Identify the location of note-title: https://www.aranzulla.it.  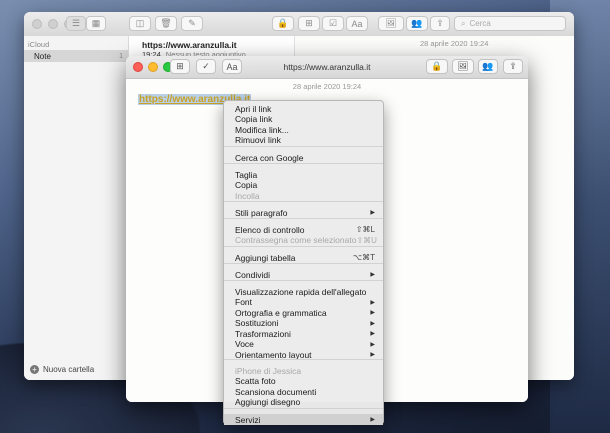
(189, 45).